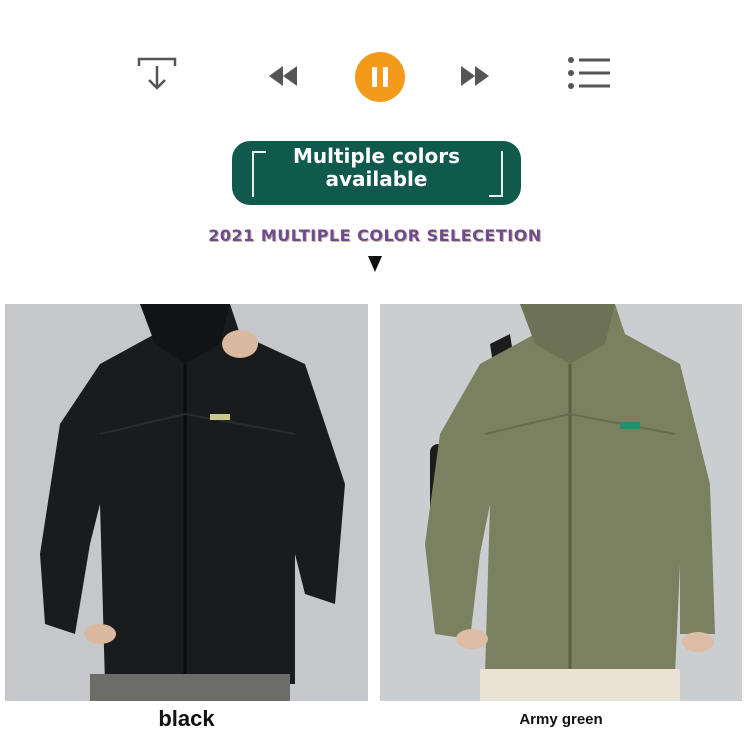  Describe the element at coordinates (375, 264) in the screenshot. I see `down-arrow-icon` at that location.